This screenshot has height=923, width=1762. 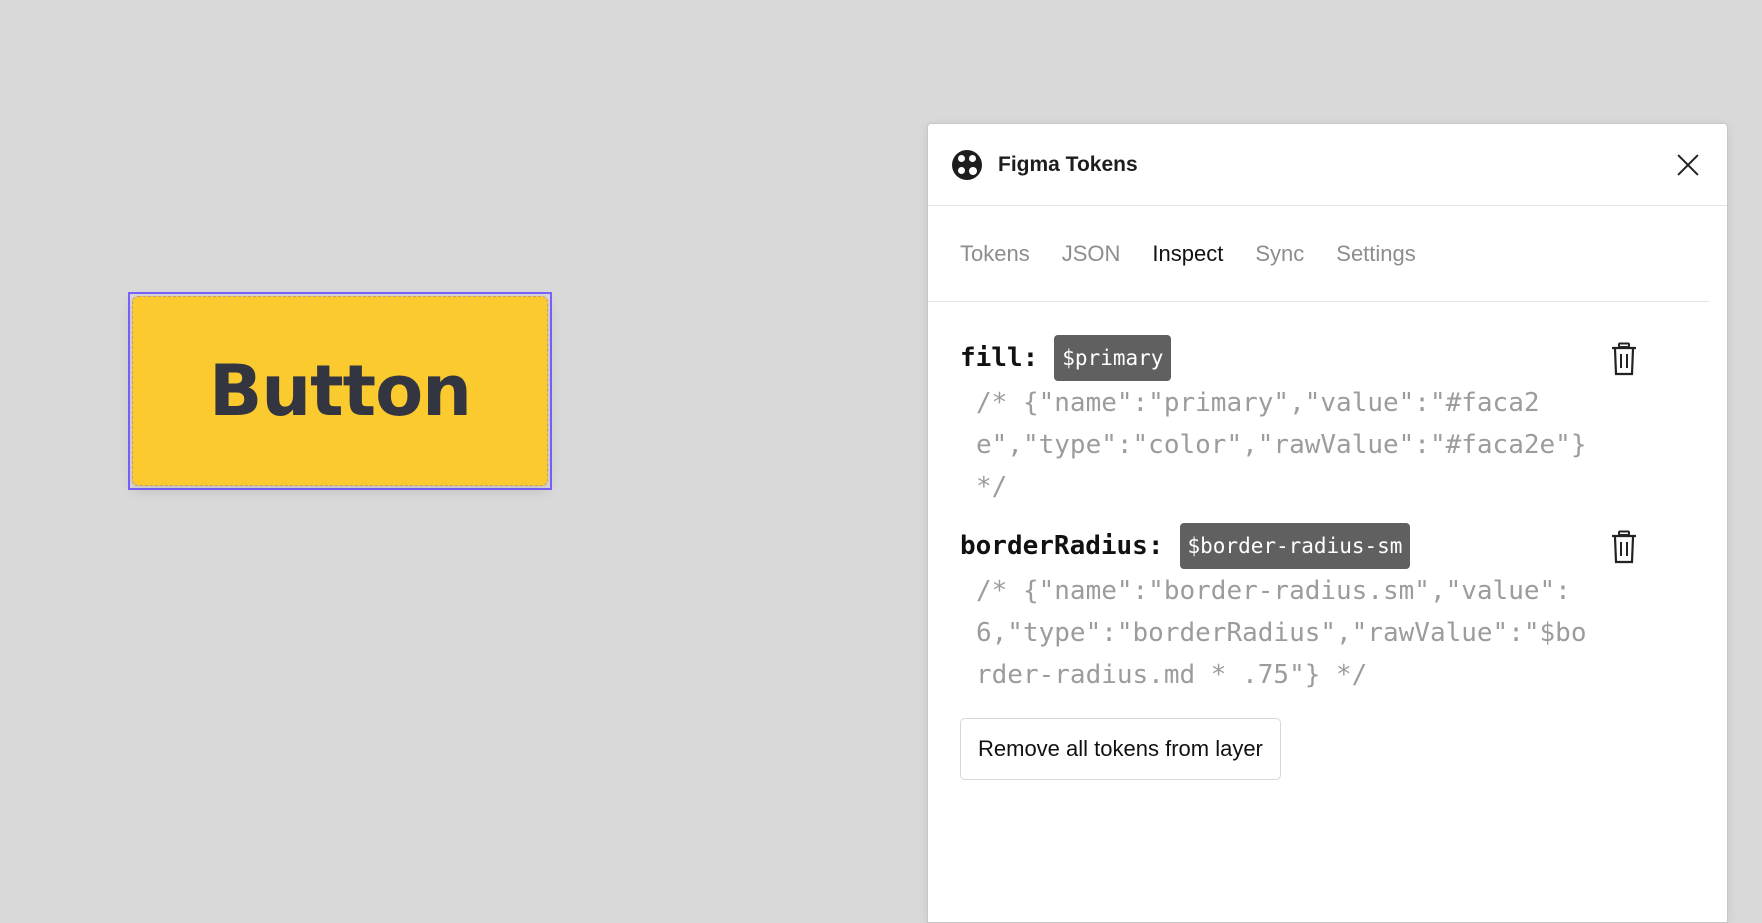 What do you see at coordinates (1062, 546) in the screenshot?
I see `token-property-name: borderRadius:` at bounding box center [1062, 546].